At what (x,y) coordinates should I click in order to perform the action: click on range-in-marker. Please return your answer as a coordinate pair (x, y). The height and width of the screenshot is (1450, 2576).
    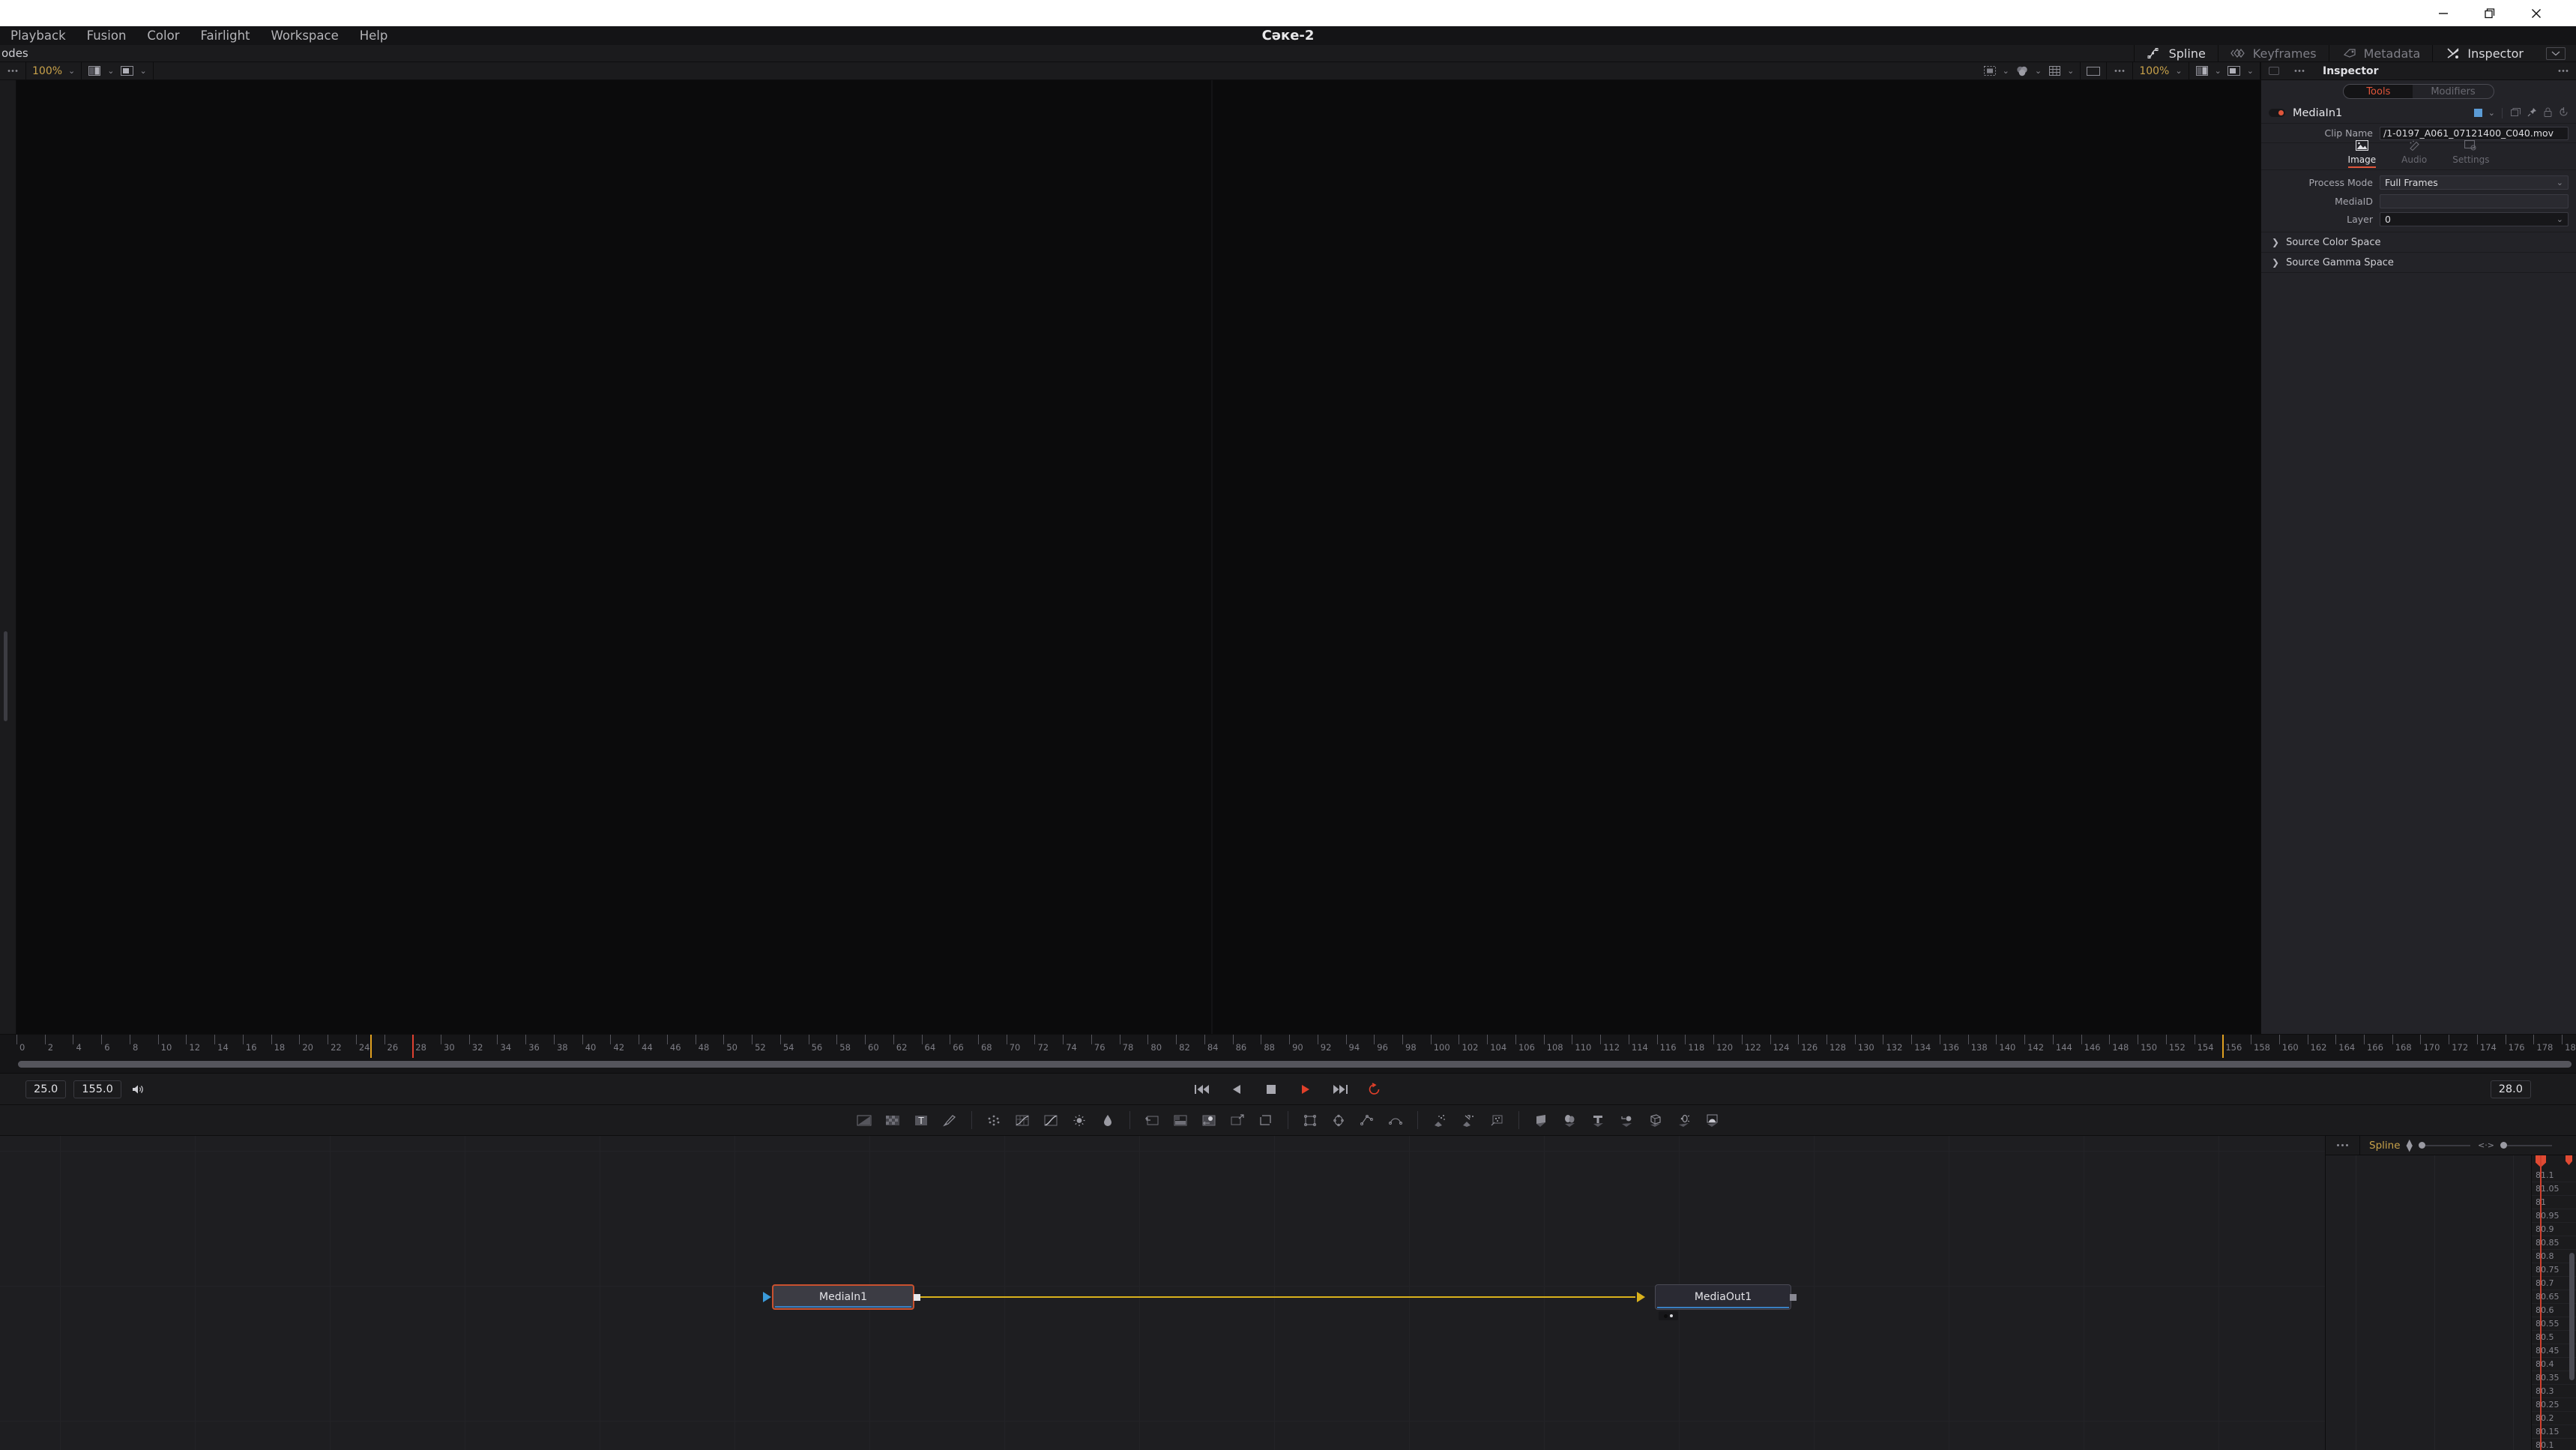
    Looking at the image, I should click on (371, 1046).